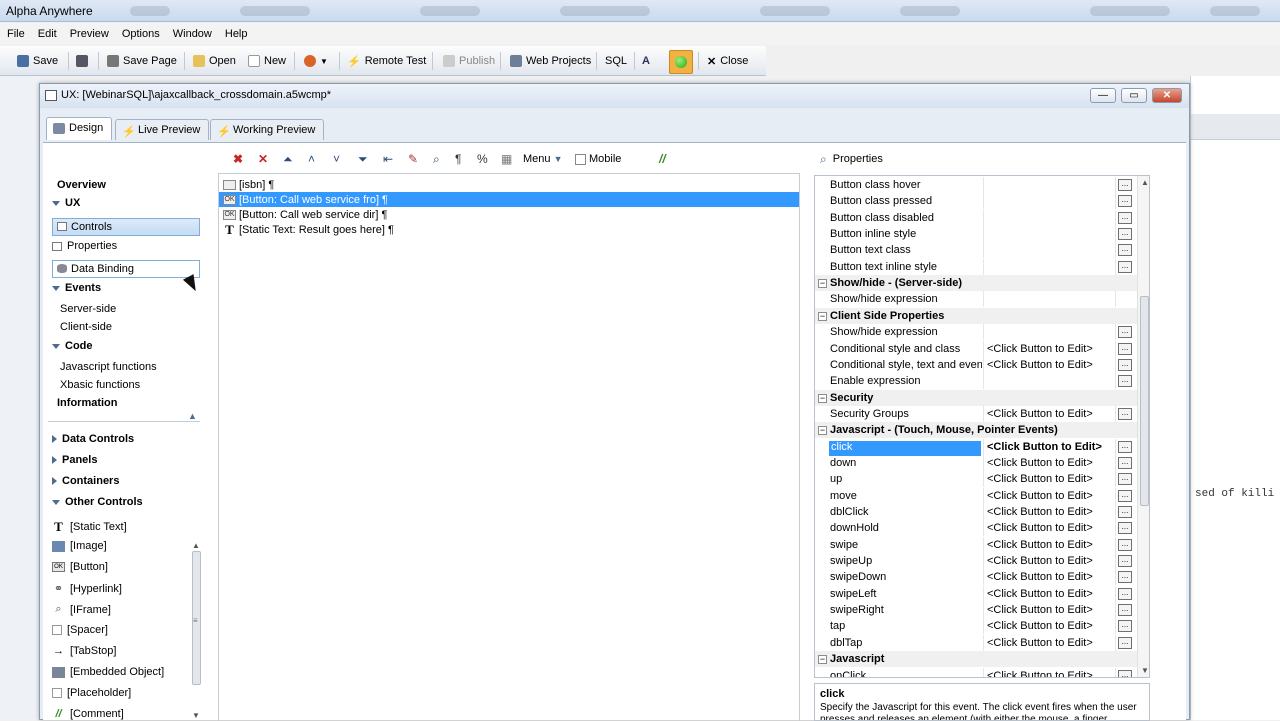  What do you see at coordinates (267, 61) in the screenshot?
I see `new-button: New` at bounding box center [267, 61].